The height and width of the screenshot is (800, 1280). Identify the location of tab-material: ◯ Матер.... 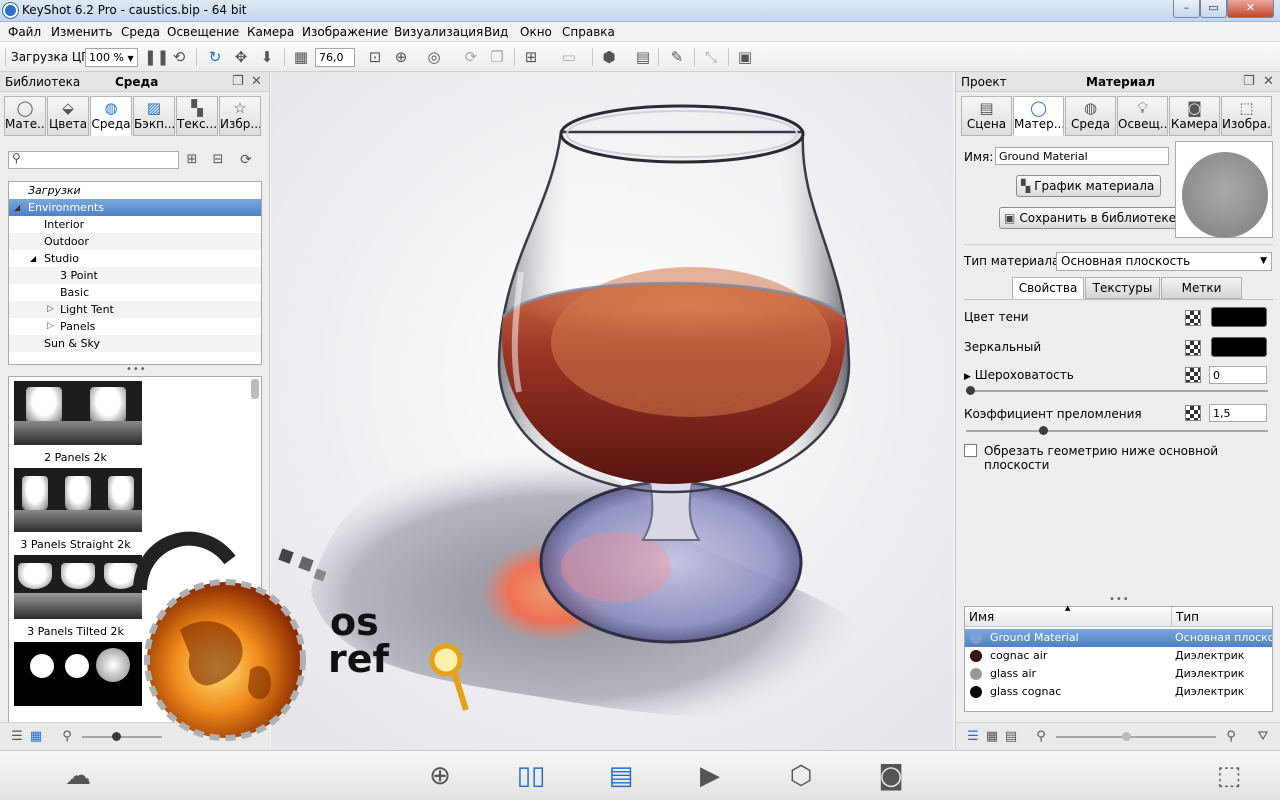
(1038, 116).